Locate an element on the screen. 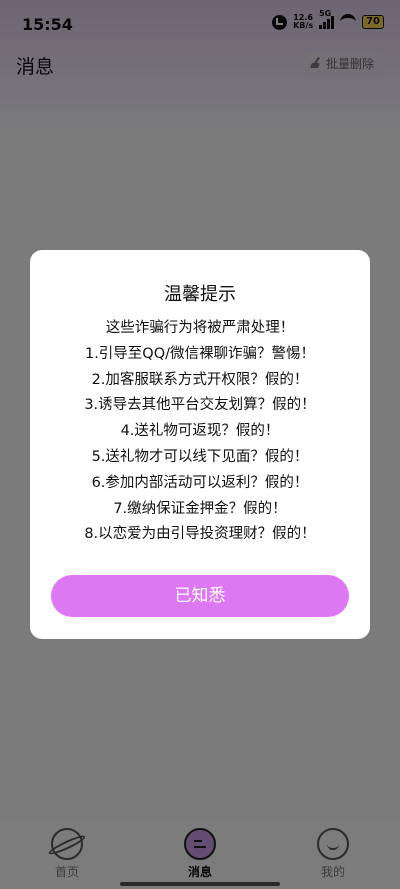  dialog-line: 4.送礼物可返现？假的！ is located at coordinates (200, 431).